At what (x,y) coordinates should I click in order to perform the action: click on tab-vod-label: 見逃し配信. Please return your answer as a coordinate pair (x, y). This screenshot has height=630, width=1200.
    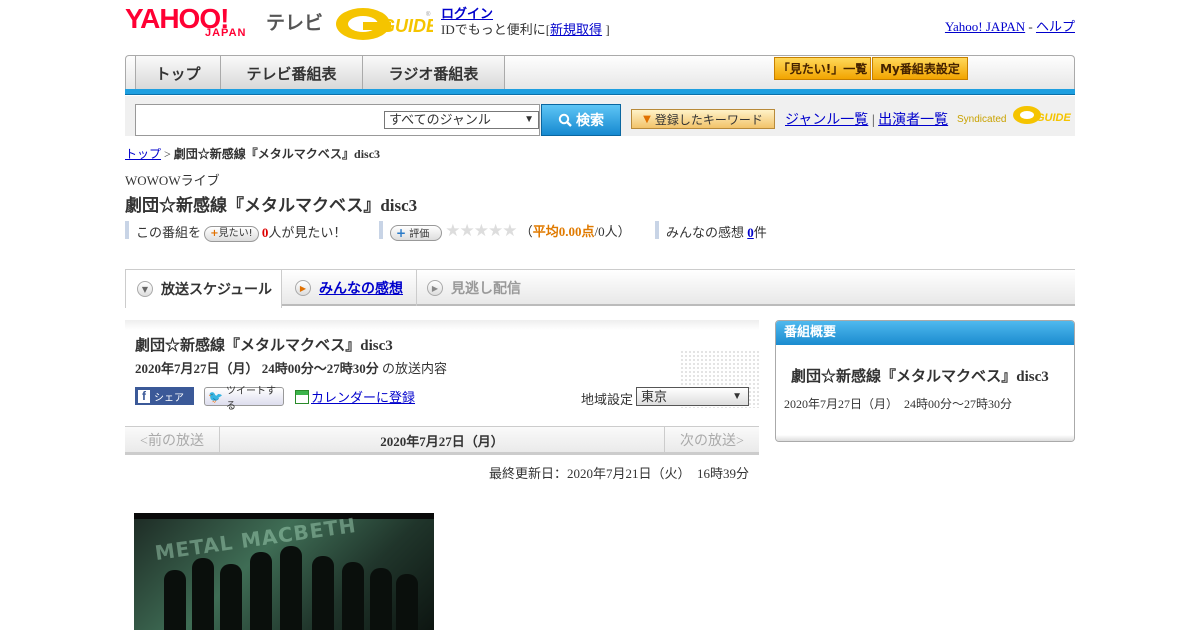
    Looking at the image, I should click on (486, 289).